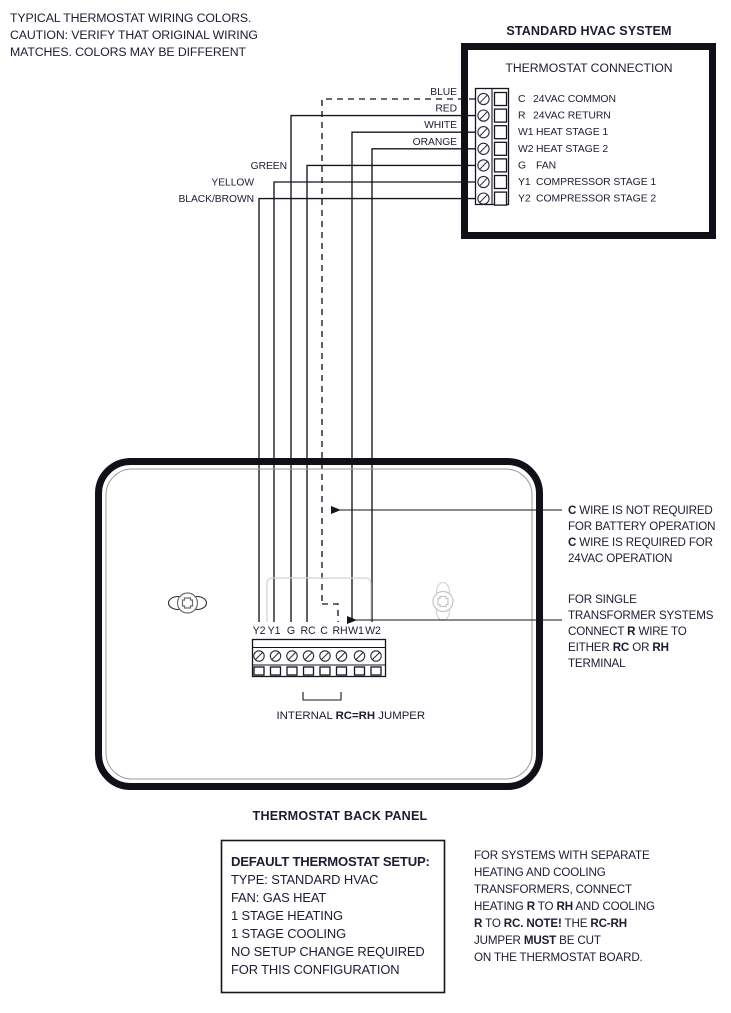 The height and width of the screenshot is (1013, 731). I want to click on panel-terminal-label-6: W1, so click(356, 631).